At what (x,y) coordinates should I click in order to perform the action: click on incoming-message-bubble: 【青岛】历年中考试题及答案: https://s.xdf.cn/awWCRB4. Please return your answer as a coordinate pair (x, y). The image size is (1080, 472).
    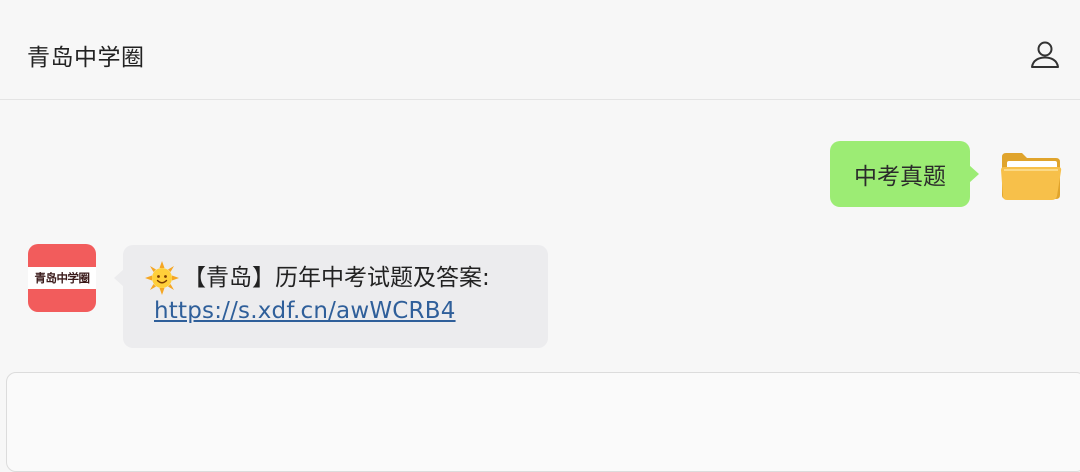
    Looking at the image, I should click on (331, 296).